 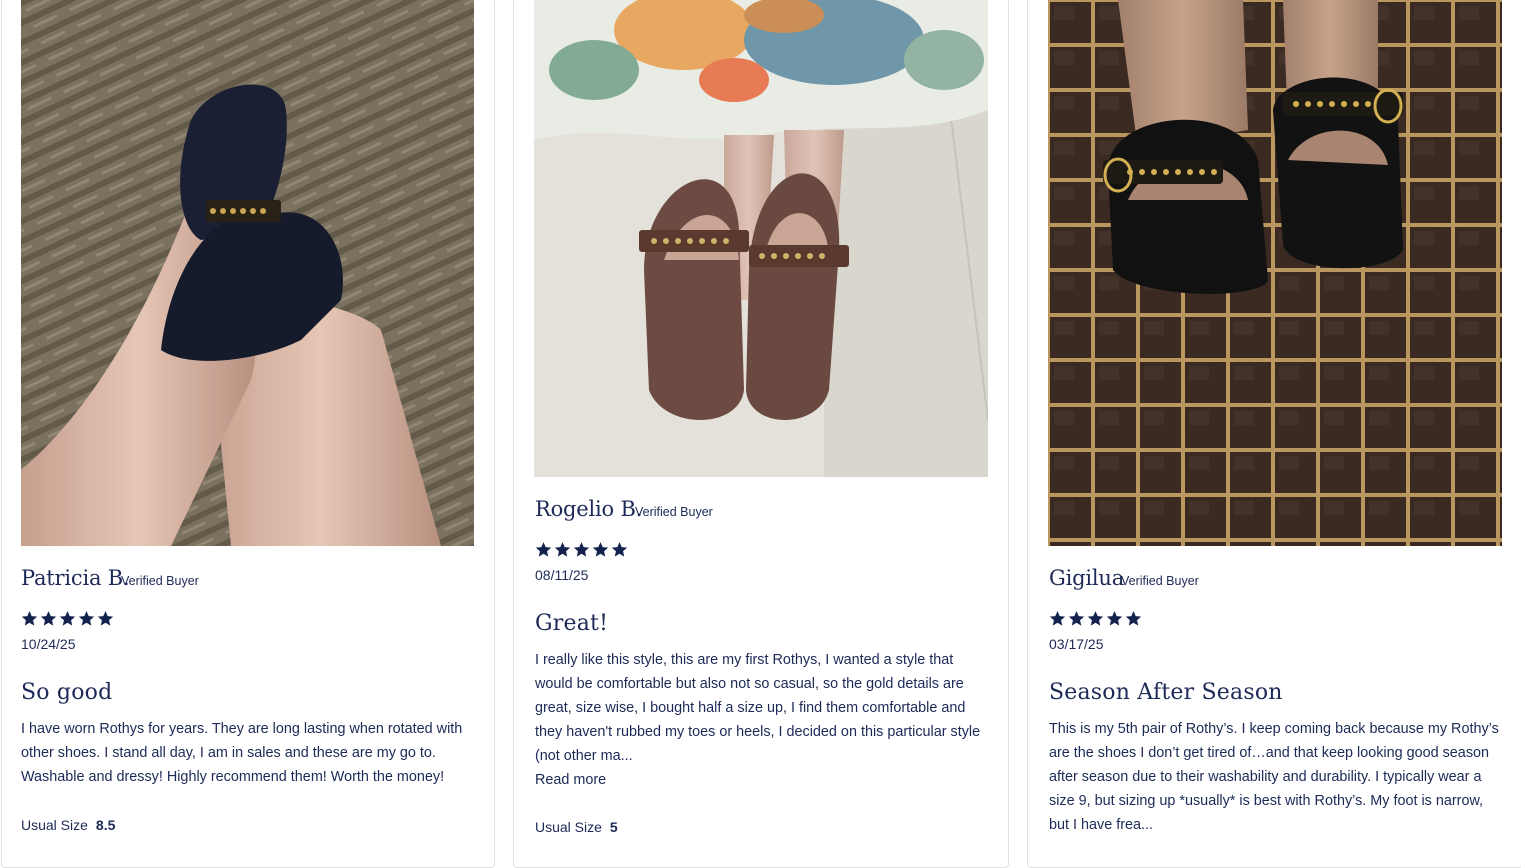 I want to click on review-title: Great!, so click(x=572, y=623).